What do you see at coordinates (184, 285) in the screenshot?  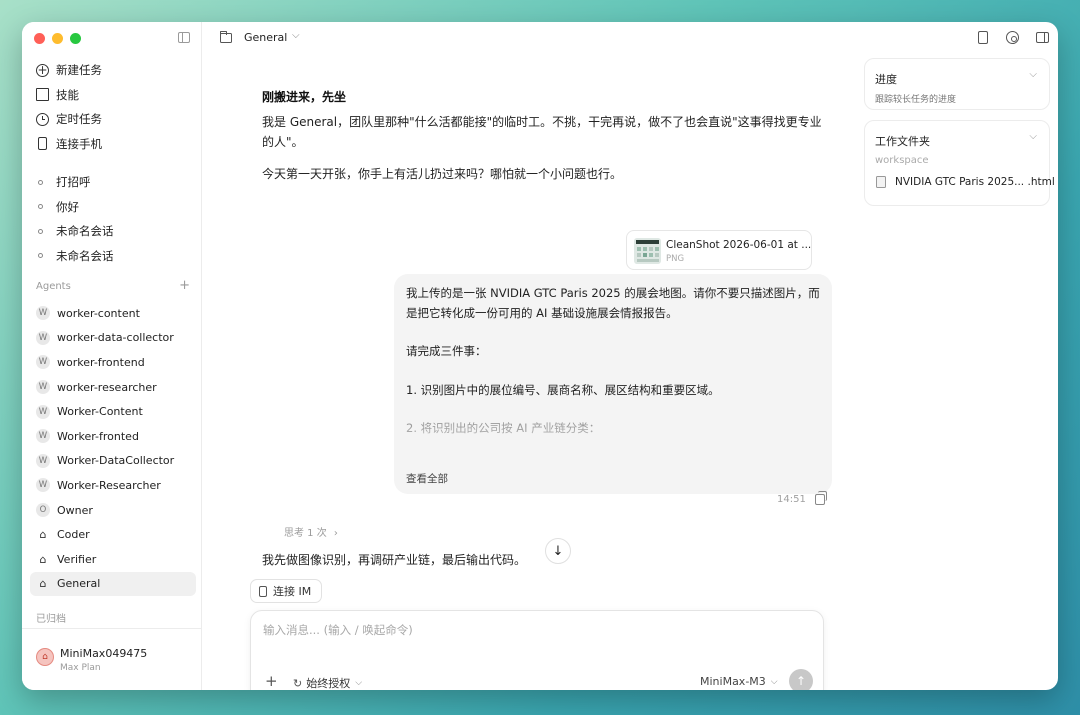 I see `add-agent-icon: +` at bounding box center [184, 285].